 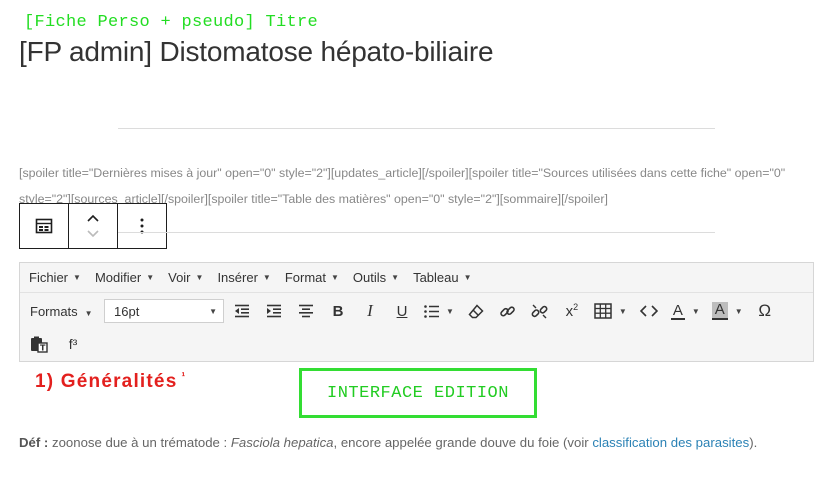 I want to click on omega-icon: Ω, so click(x=765, y=310).